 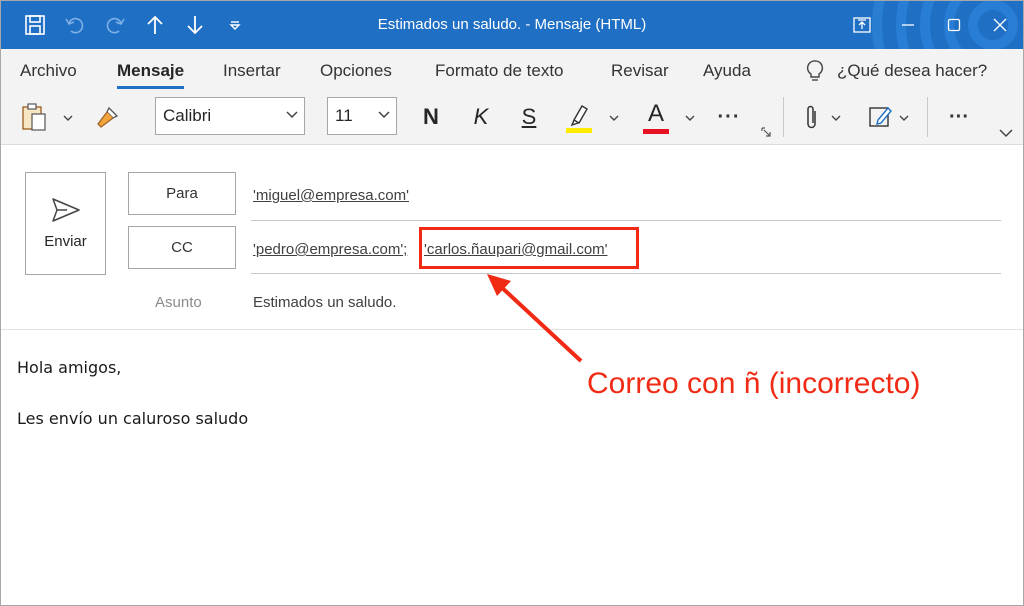 I want to click on annotation-label: Correo con ñ (incorrecto), so click(x=754, y=383).